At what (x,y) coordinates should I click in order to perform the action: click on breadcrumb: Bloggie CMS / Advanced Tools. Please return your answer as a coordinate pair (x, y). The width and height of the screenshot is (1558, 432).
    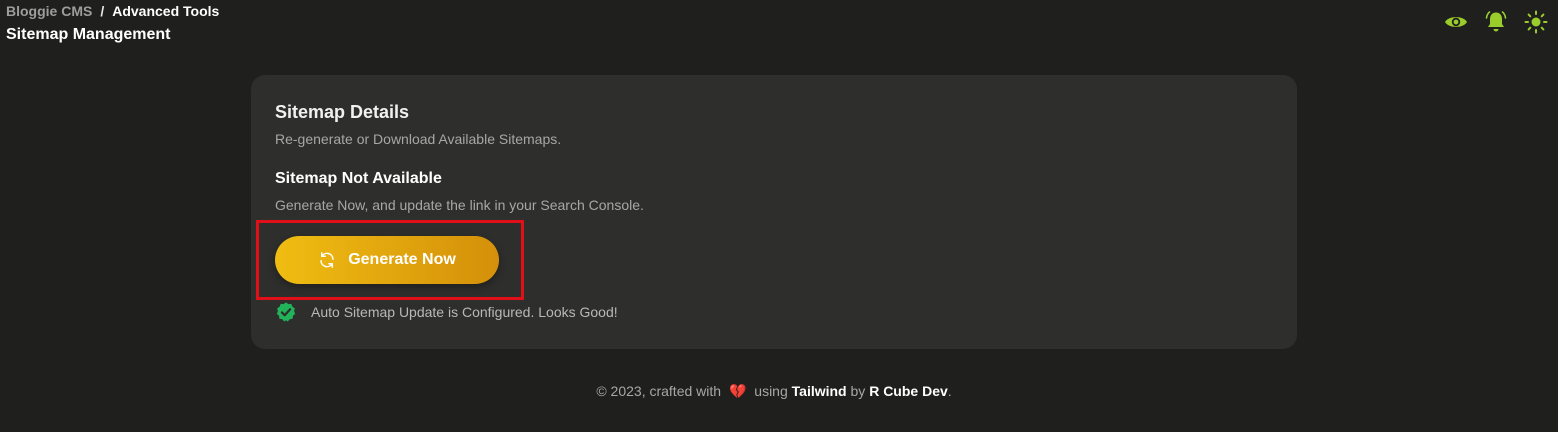
    Looking at the image, I should click on (112, 11).